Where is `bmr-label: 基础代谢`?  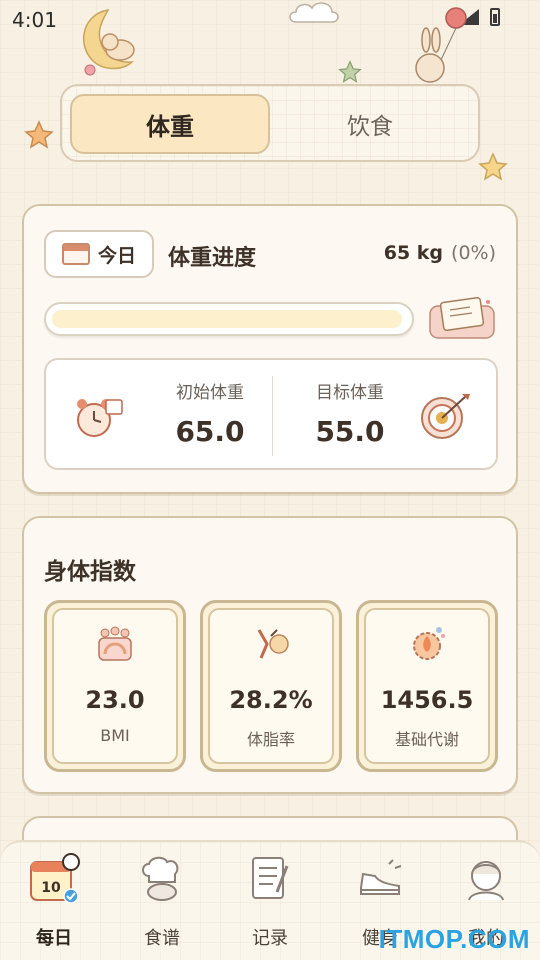
bmr-label: 基础代谢 is located at coordinates (426, 739).